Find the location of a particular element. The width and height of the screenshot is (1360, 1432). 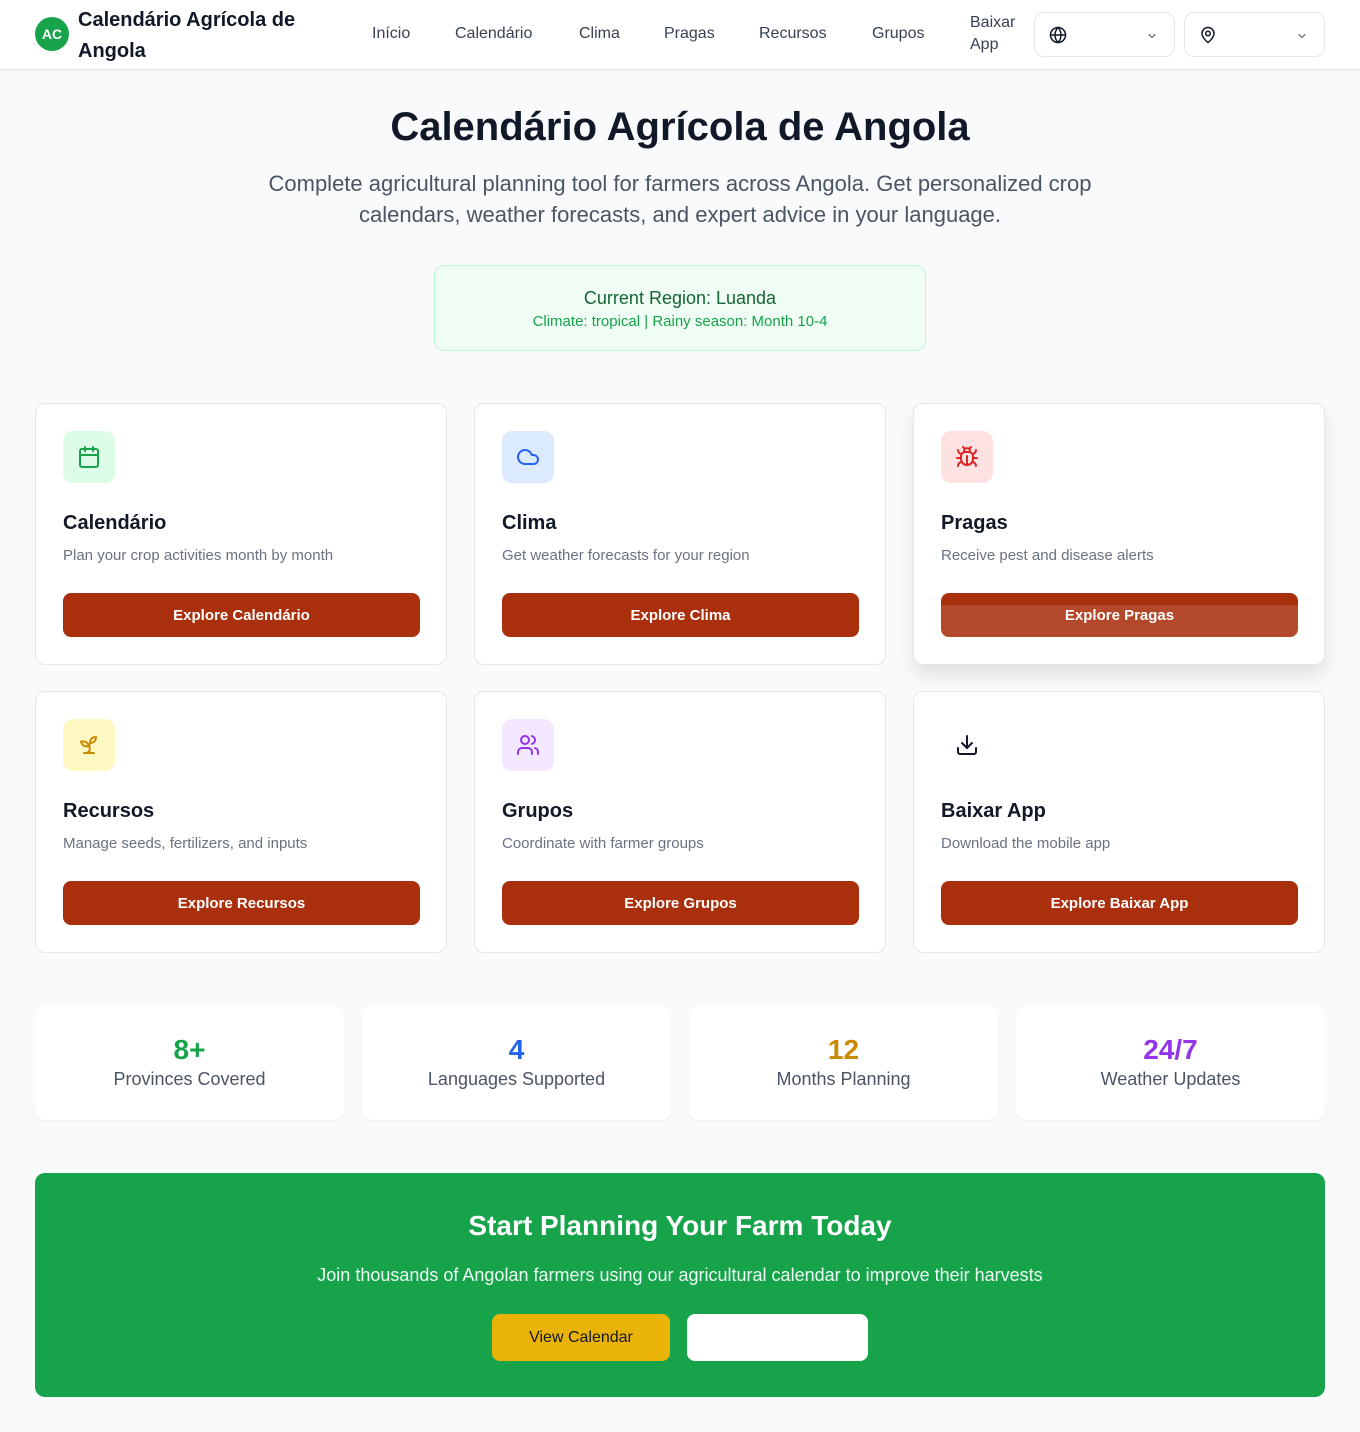

stat-languages: 4 Languages Supported is located at coordinates (516, 1063).